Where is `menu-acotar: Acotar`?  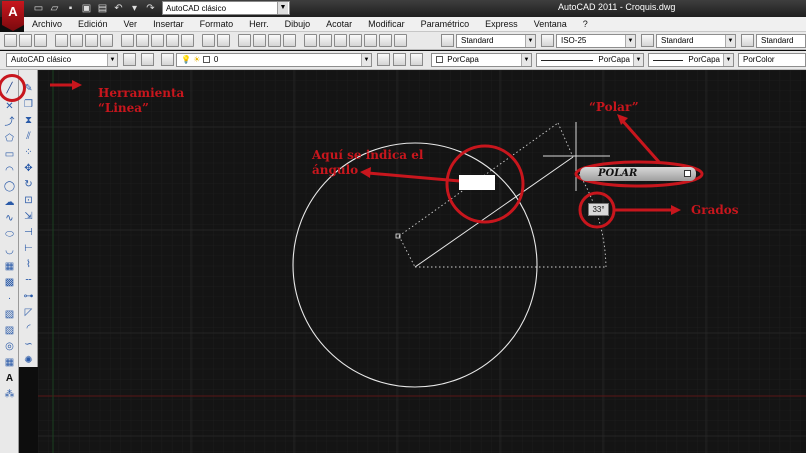 menu-acotar: Acotar is located at coordinates (339, 24).